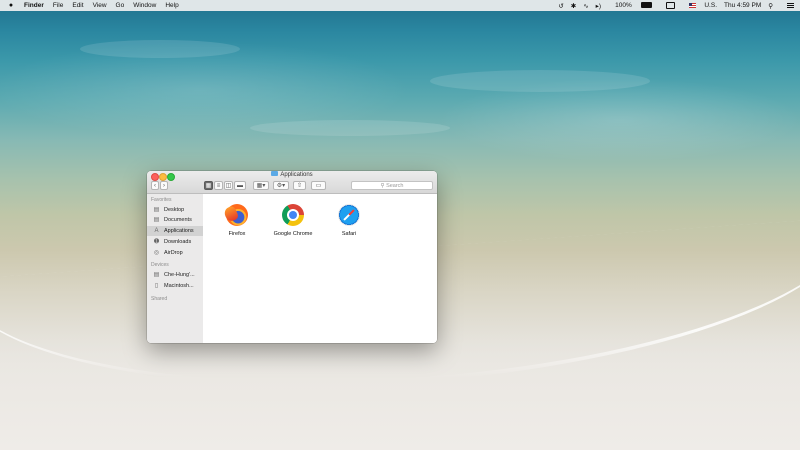 The width and height of the screenshot is (800, 450). Describe the element at coordinates (742, 5) in the screenshot. I see `clock: Thu 4:59 PM` at that location.